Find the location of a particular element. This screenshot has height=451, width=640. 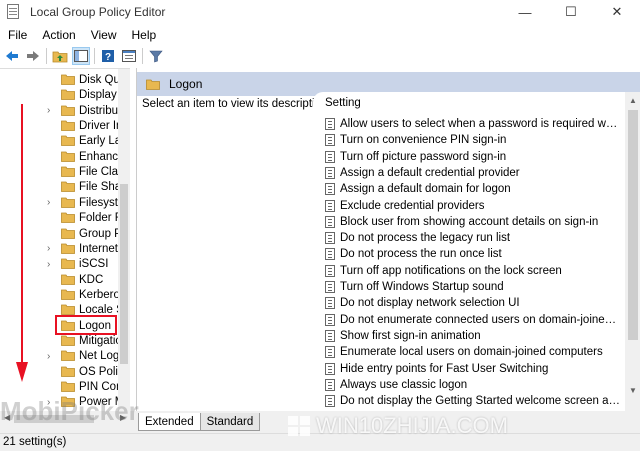

setting-label: Assign a default credential provider is located at coordinates (430, 172).